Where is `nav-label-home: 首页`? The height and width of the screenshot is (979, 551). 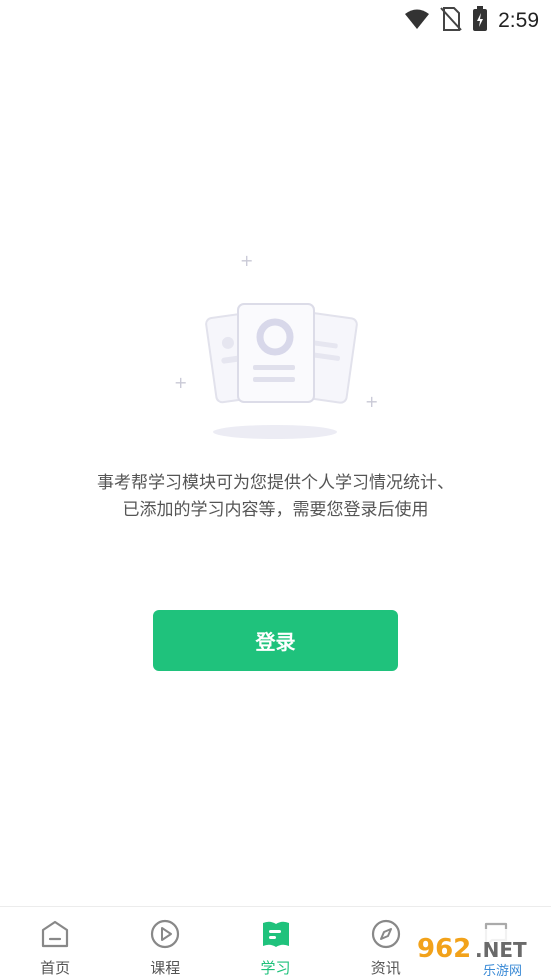
nav-label-home: 首页 is located at coordinates (55, 968).